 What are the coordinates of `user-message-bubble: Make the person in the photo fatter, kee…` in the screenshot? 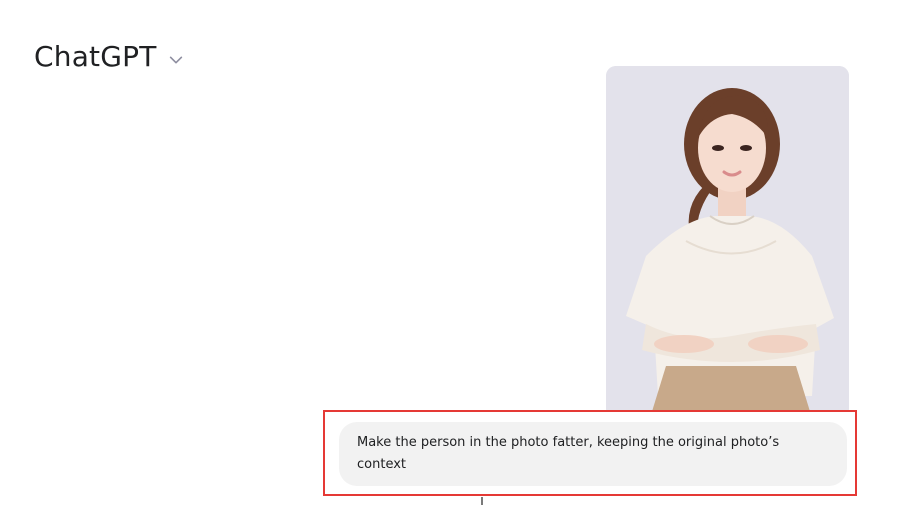 It's located at (593, 454).